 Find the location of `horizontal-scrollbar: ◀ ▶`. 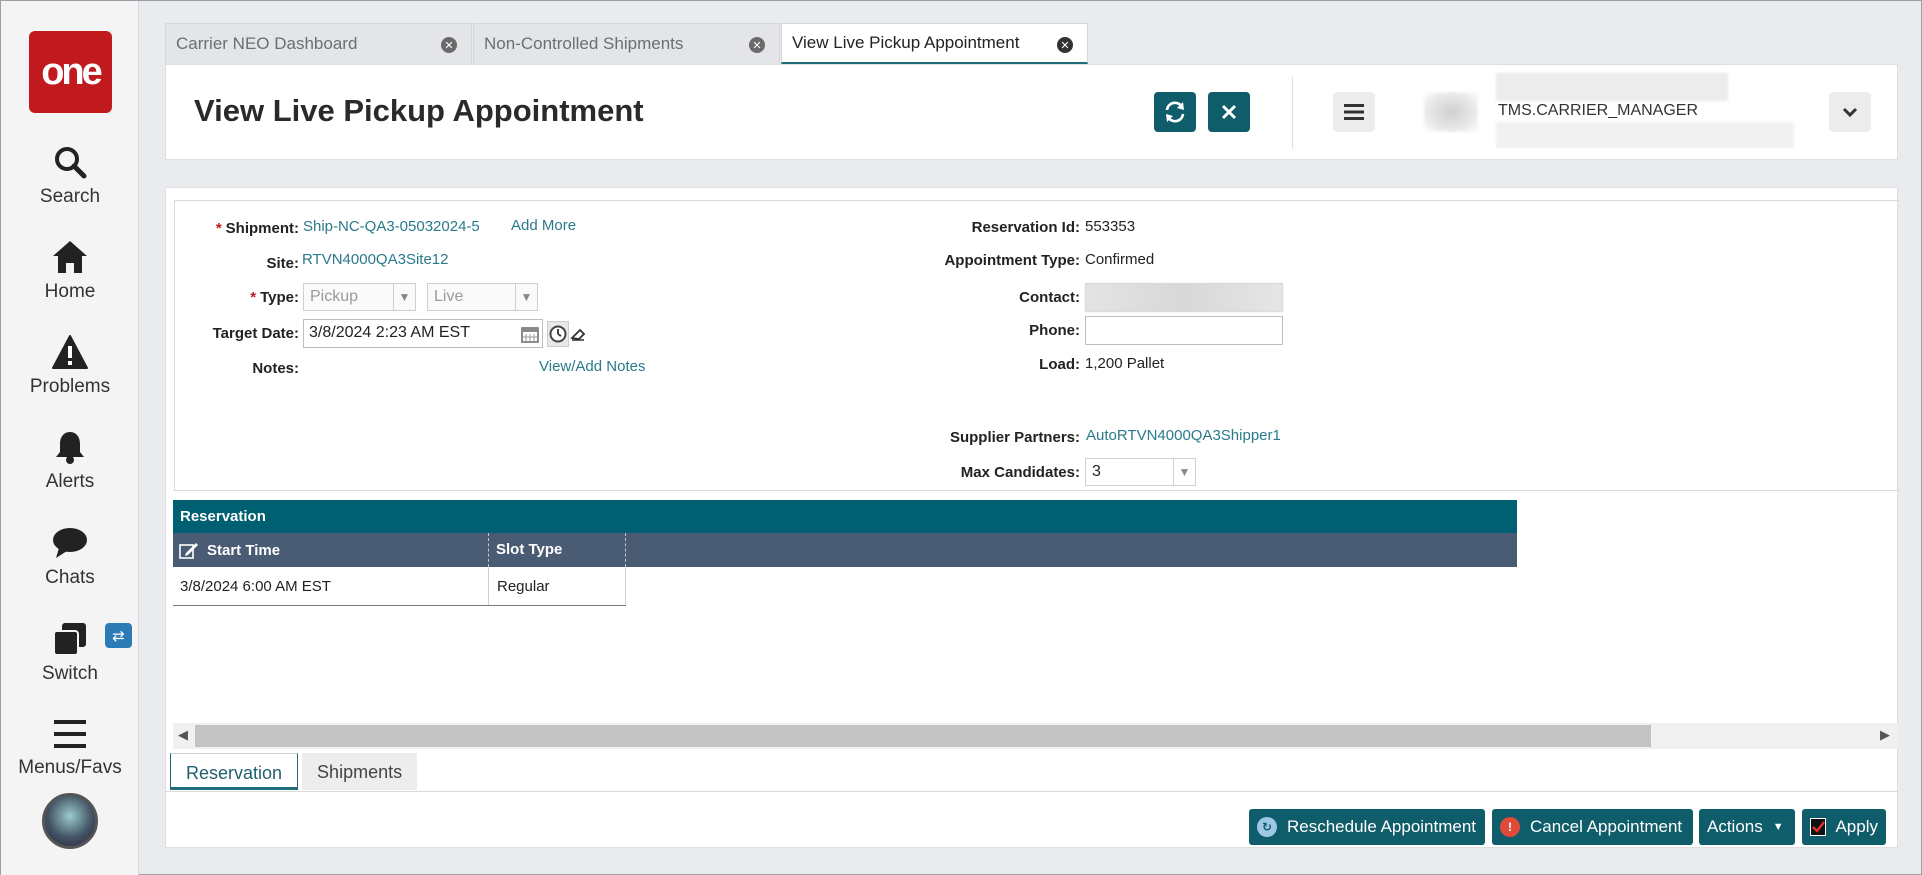

horizontal-scrollbar: ◀ ▶ is located at coordinates (1035, 736).